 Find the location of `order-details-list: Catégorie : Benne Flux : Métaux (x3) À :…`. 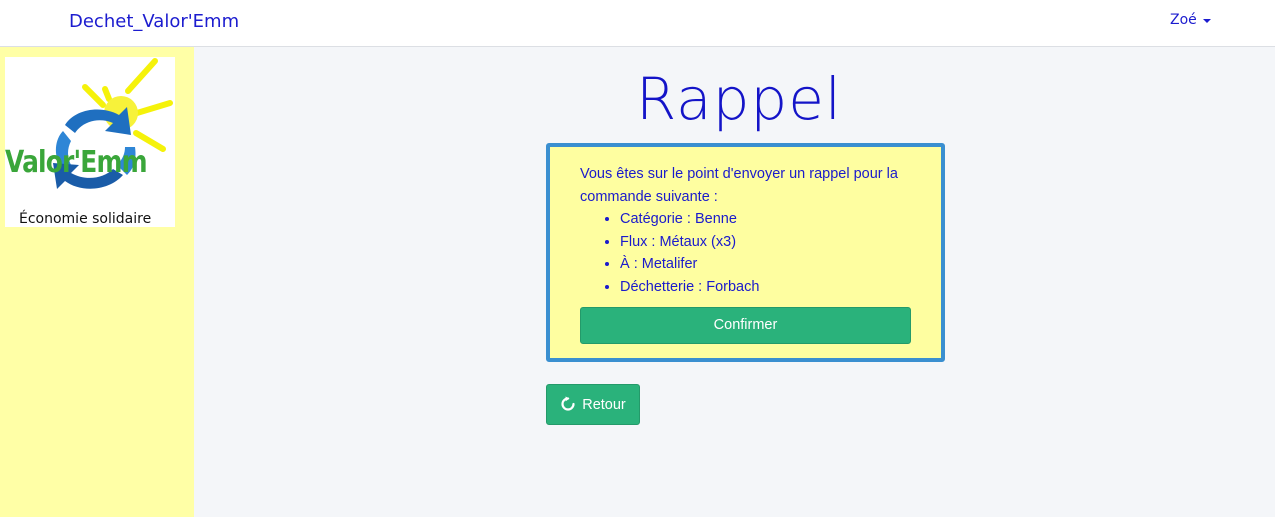

order-details-list: Catégorie : Benne Flux : Métaux (x3) À :… is located at coordinates (765, 253).